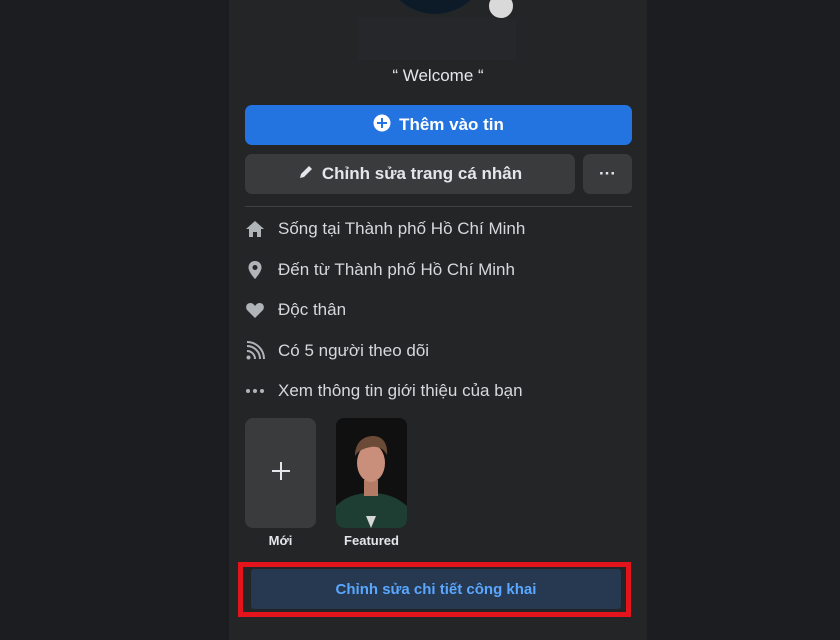 The image size is (840, 640). What do you see at coordinates (438, 206) in the screenshot?
I see `divider` at bounding box center [438, 206].